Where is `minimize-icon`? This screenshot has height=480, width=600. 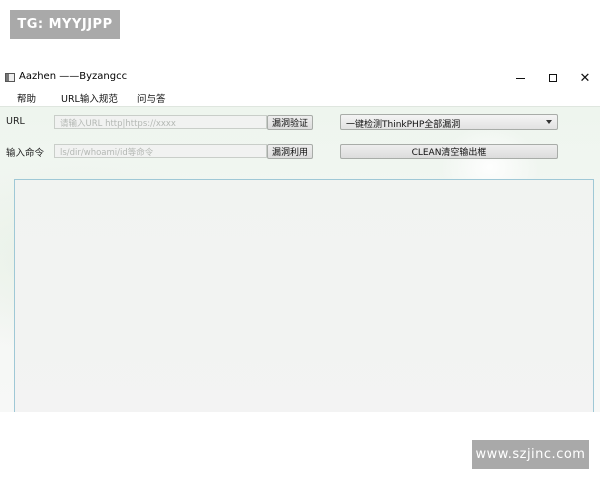 minimize-icon is located at coordinates (520, 78).